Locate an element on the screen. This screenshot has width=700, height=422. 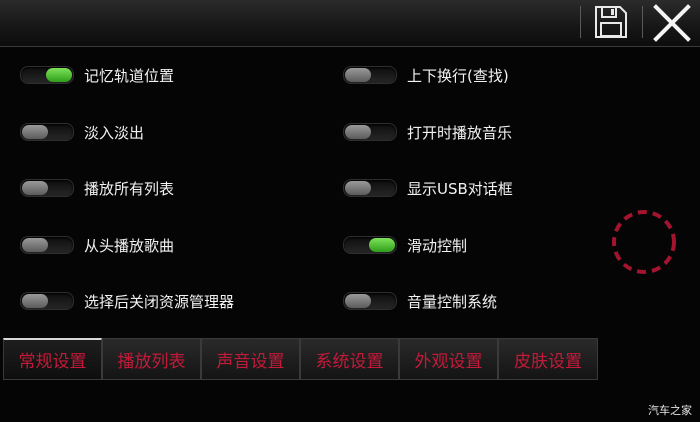
option-show-usb-dialog: 显示USB对话框 is located at coordinates (428, 188).